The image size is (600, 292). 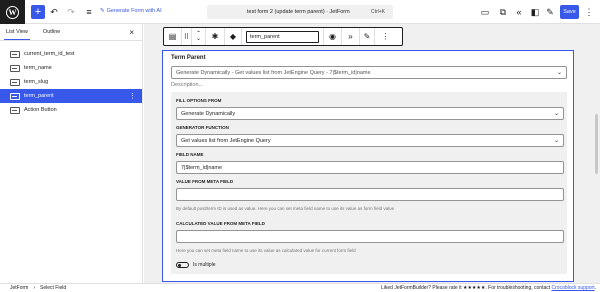 I want to click on block-type-icon: ▤, so click(x=173, y=36).